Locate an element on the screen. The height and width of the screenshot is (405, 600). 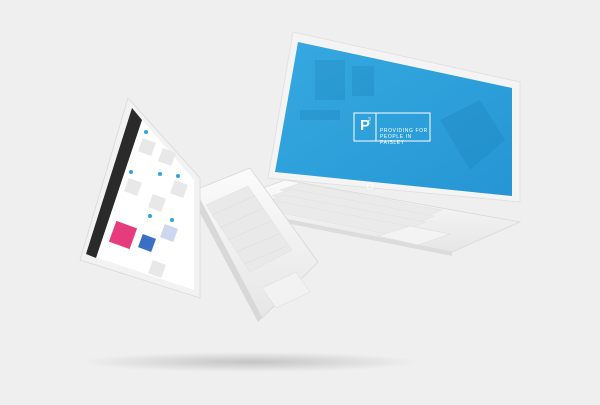
tagline-line: PAISLEY is located at coordinates (392, 143).